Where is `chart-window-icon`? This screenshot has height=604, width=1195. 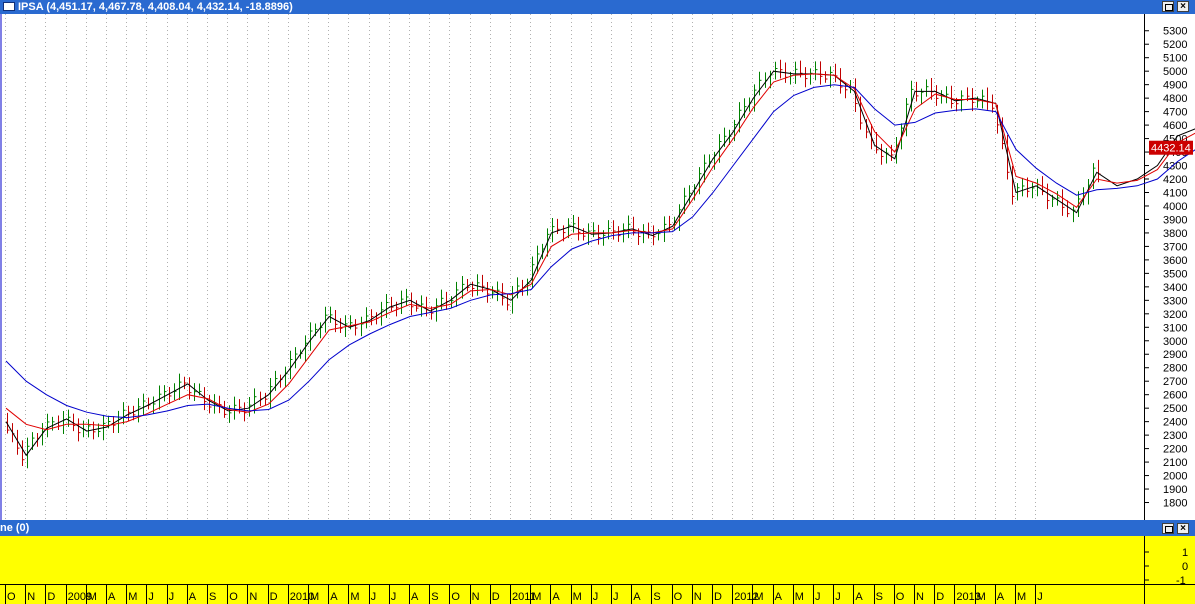
chart-window-icon is located at coordinates (9, 6).